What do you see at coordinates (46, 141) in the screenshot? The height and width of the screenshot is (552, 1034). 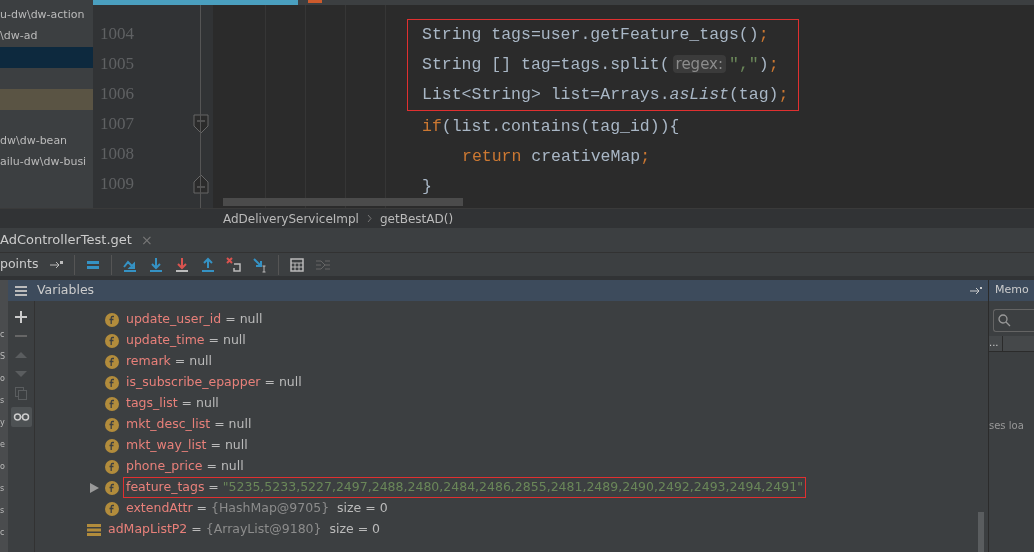 I see `project-tree-item: dw\dw-bean` at bounding box center [46, 141].